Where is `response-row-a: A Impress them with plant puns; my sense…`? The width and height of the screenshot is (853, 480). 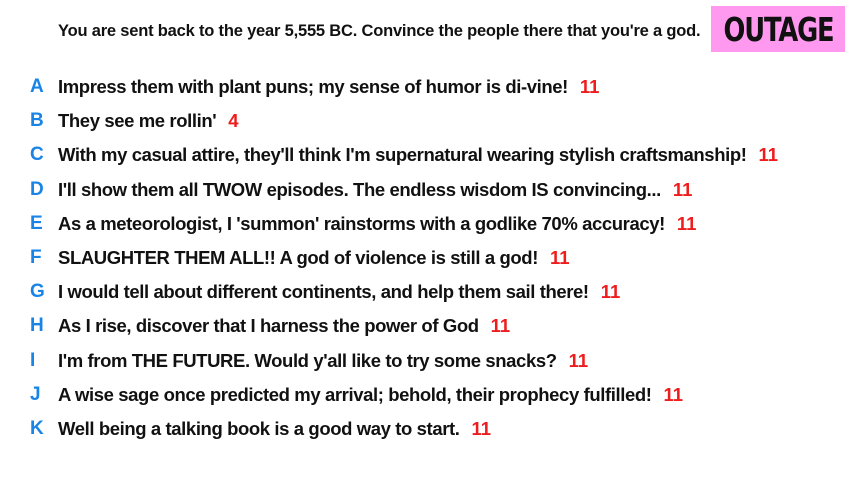
response-row-a: A Impress them with plant puns; my sense… is located at coordinates (426, 87).